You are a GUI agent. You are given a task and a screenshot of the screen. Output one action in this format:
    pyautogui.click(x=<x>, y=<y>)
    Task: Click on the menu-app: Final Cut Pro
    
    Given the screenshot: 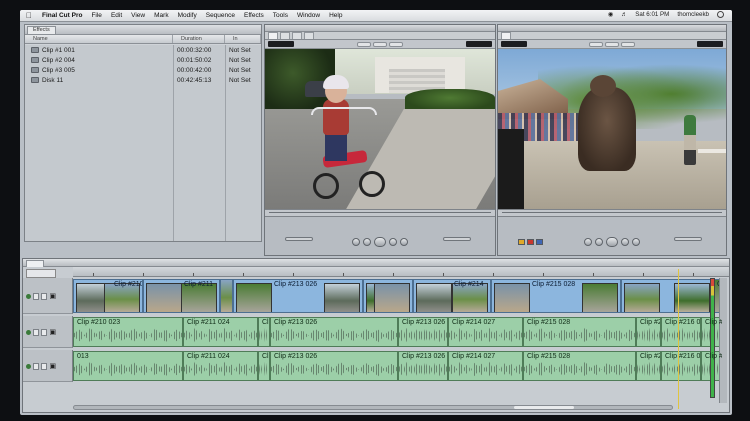 What is the action you would take?
    pyautogui.click(x=62, y=15)
    